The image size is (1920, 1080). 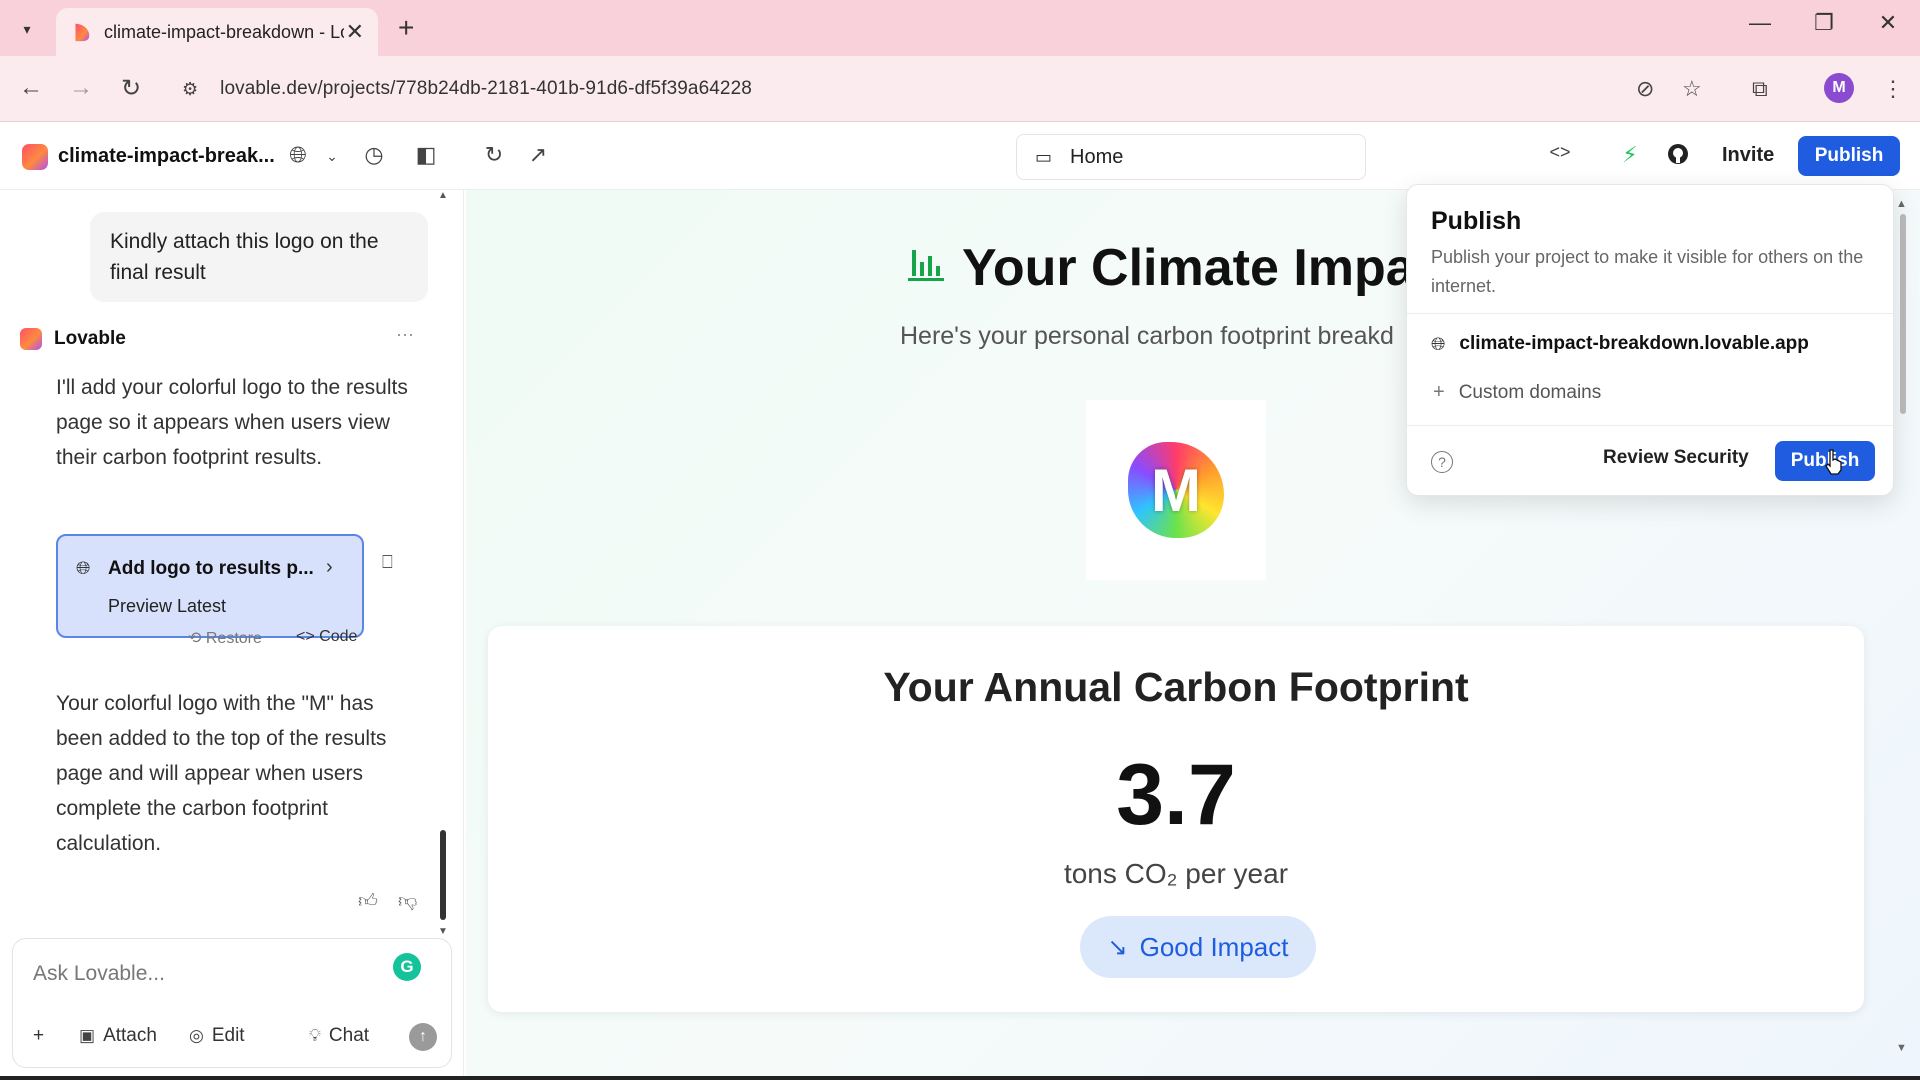 I want to click on forward-arrow-icon: →, so click(x=81, y=88).